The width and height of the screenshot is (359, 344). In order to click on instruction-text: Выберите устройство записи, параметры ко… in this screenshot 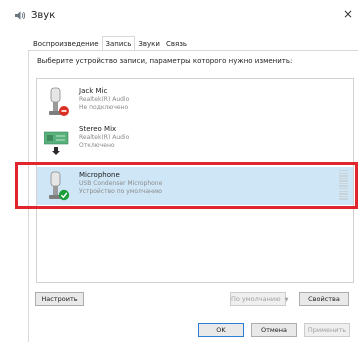, I will do `click(165, 61)`.